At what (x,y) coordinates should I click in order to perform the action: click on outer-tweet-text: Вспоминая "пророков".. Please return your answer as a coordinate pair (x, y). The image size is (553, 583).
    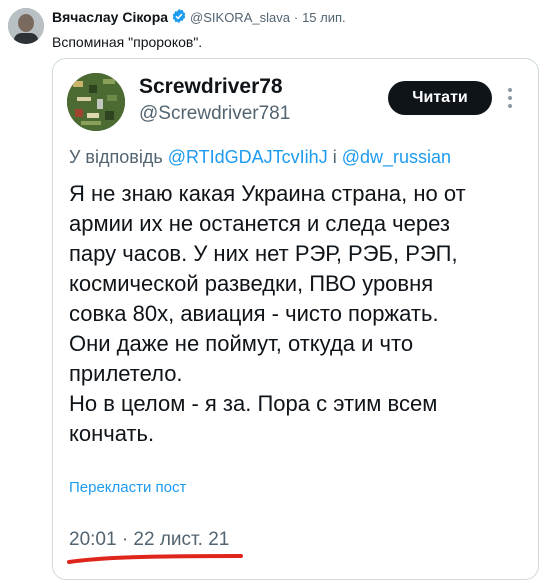
    Looking at the image, I should click on (127, 42).